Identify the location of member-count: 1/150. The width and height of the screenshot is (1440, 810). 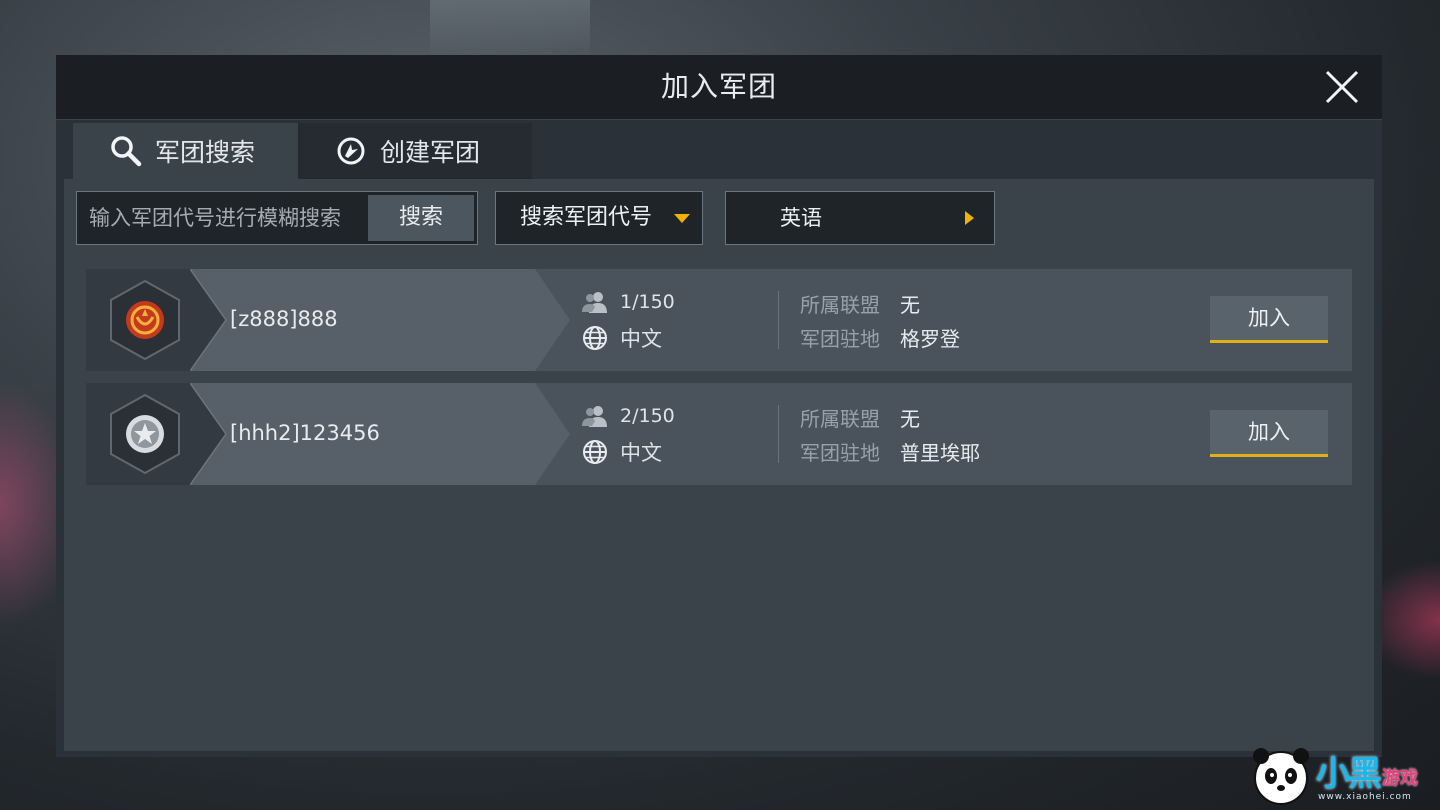
(628, 302).